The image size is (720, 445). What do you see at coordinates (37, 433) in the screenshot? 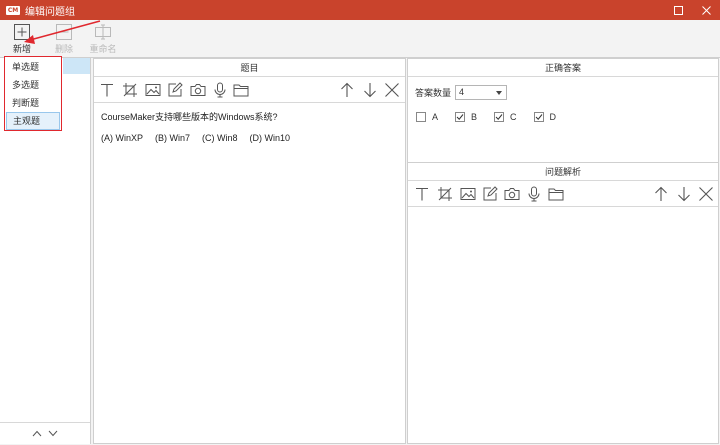
I see `chevron-up-icon` at bounding box center [37, 433].